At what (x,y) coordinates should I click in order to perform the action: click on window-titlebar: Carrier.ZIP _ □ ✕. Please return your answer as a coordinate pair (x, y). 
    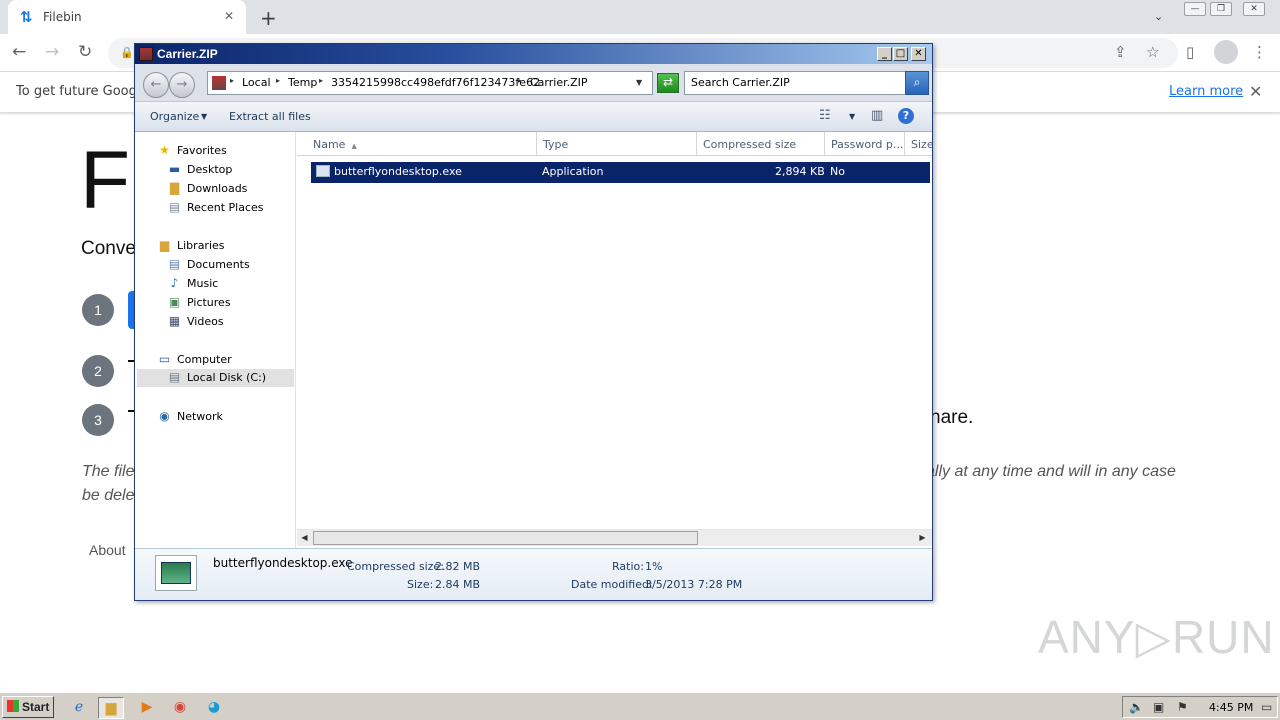
    Looking at the image, I should click on (533, 54).